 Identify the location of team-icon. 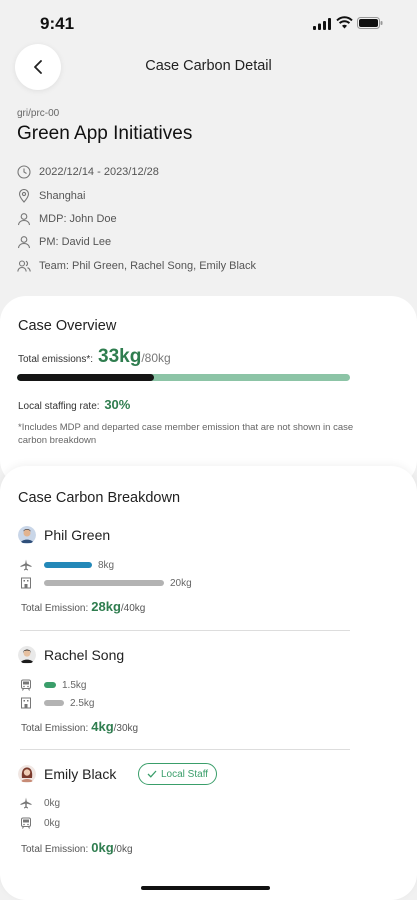
(24, 266).